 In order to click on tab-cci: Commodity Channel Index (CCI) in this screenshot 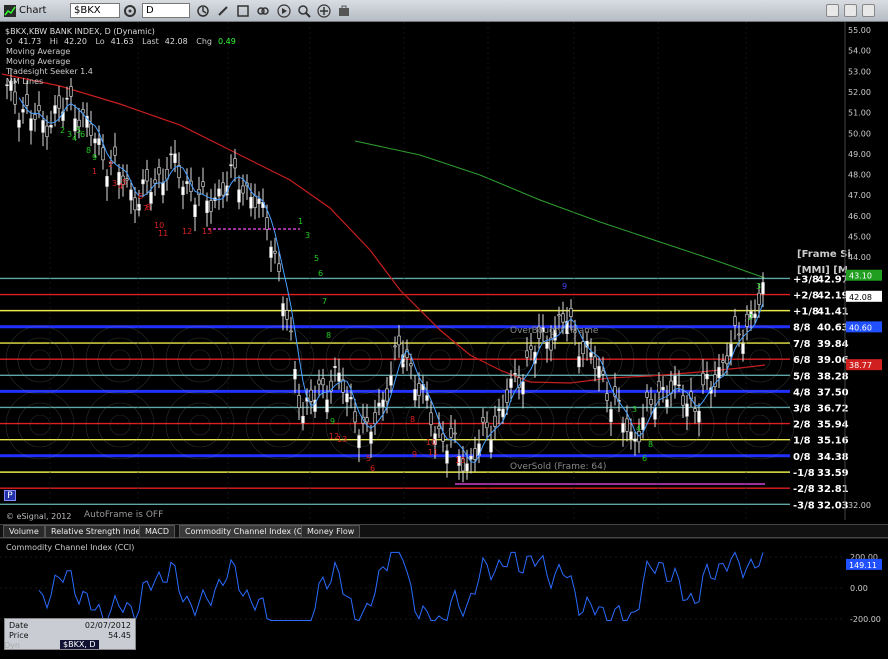, I will do `click(249, 531)`.